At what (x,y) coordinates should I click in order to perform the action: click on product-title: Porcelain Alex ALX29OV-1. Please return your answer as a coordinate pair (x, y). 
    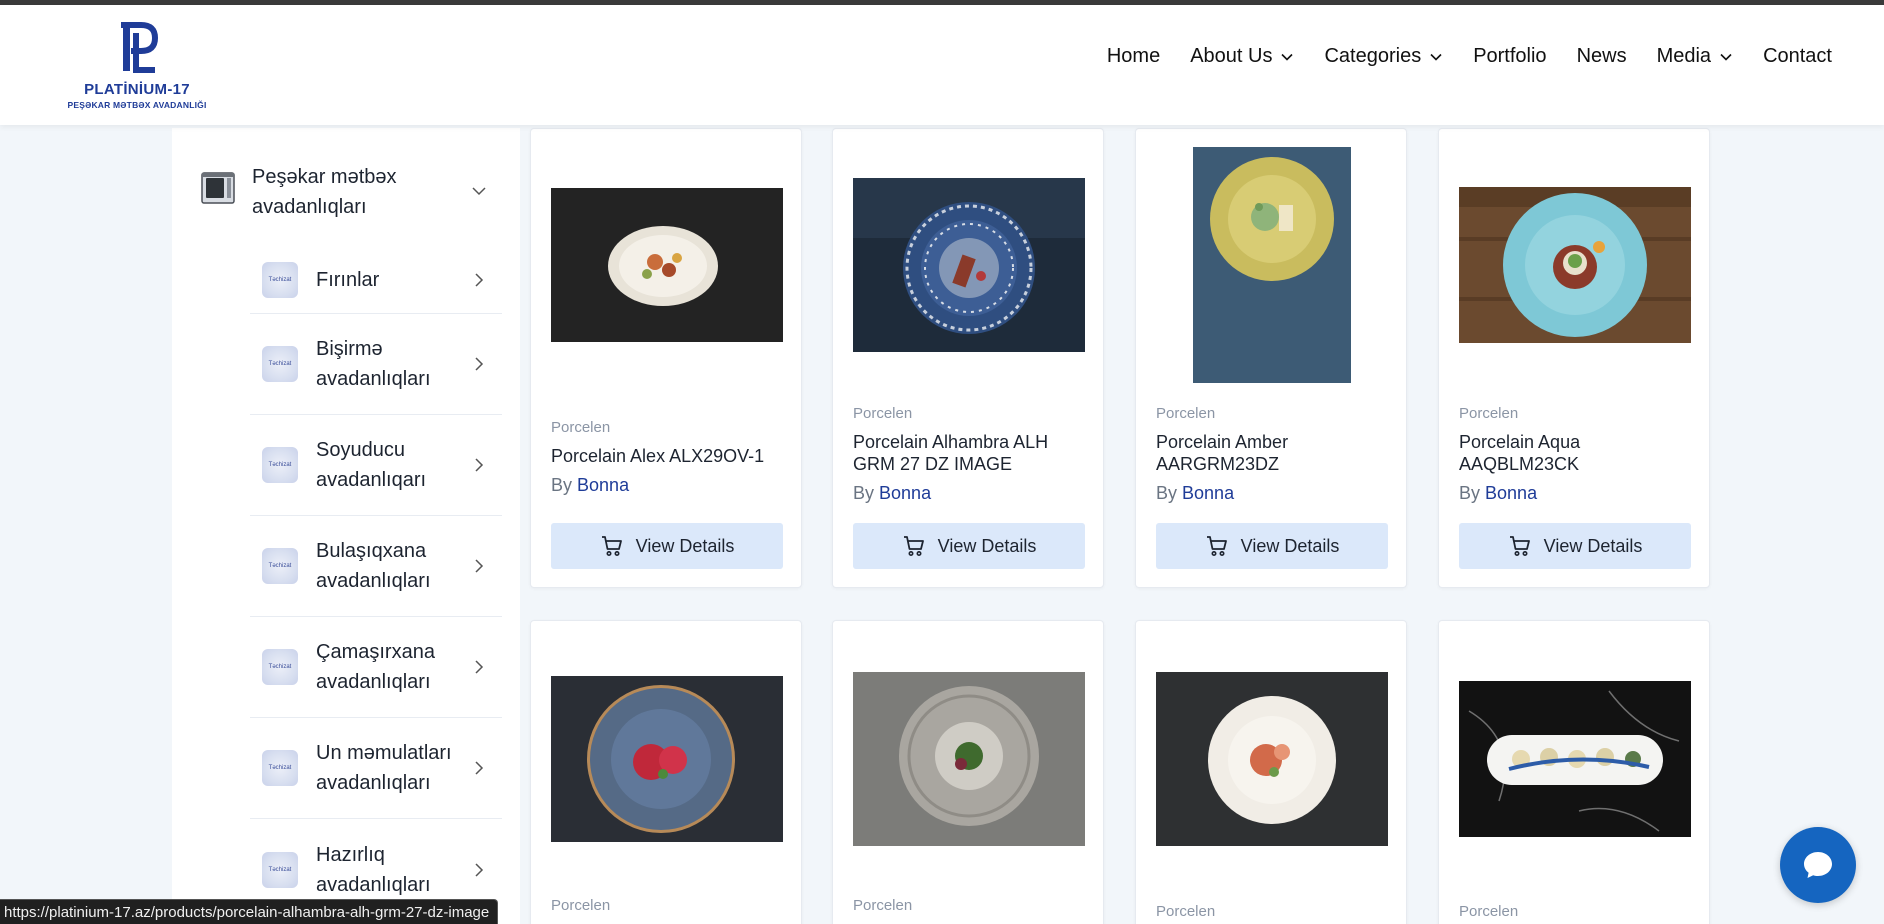
    Looking at the image, I should click on (667, 456).